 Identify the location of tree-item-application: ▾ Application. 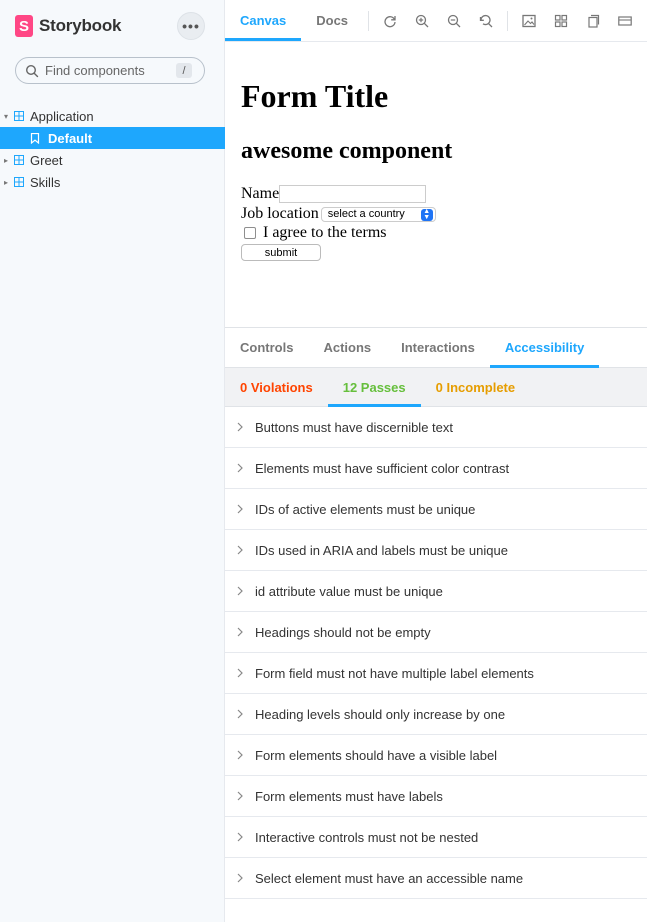
(112, 116).